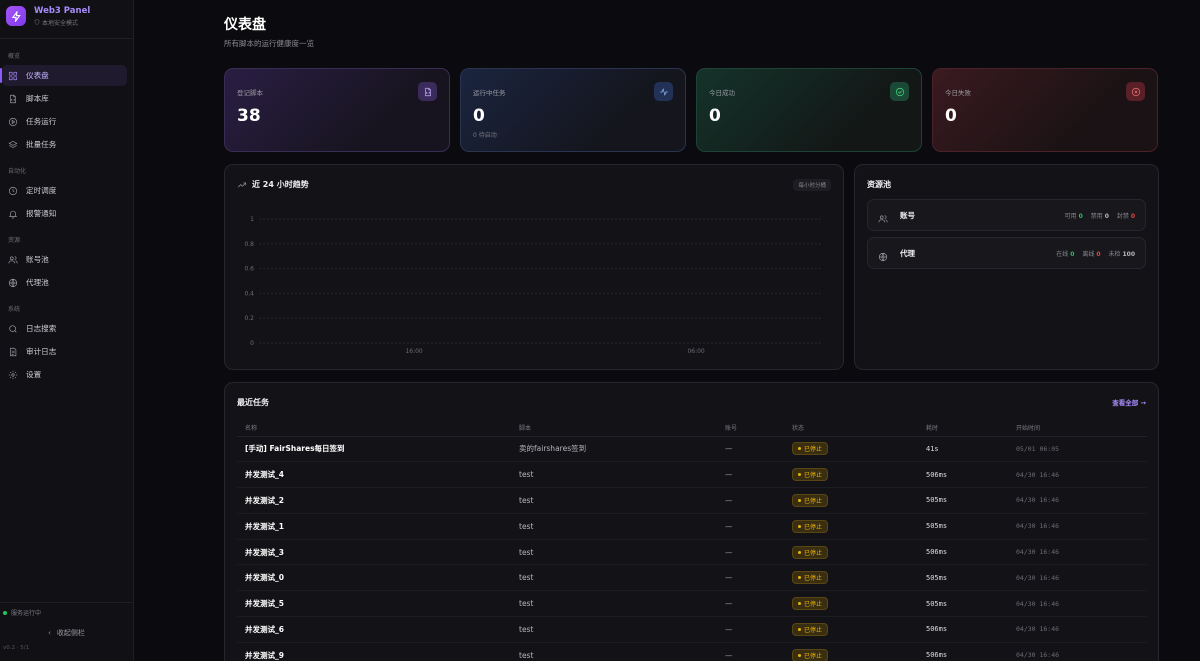 This screenshot has height=661, width=1200. Describe the element at coordinates (1045, 110) in the screenshot. I see `stat-card-today-failure: 今日失败 0` at that location.